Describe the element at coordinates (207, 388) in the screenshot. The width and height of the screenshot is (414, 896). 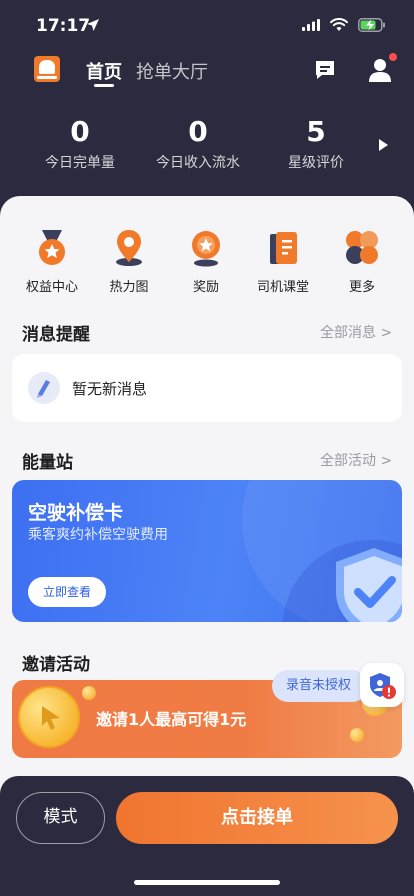
I see `message-card: 暂无新消息` at that location.